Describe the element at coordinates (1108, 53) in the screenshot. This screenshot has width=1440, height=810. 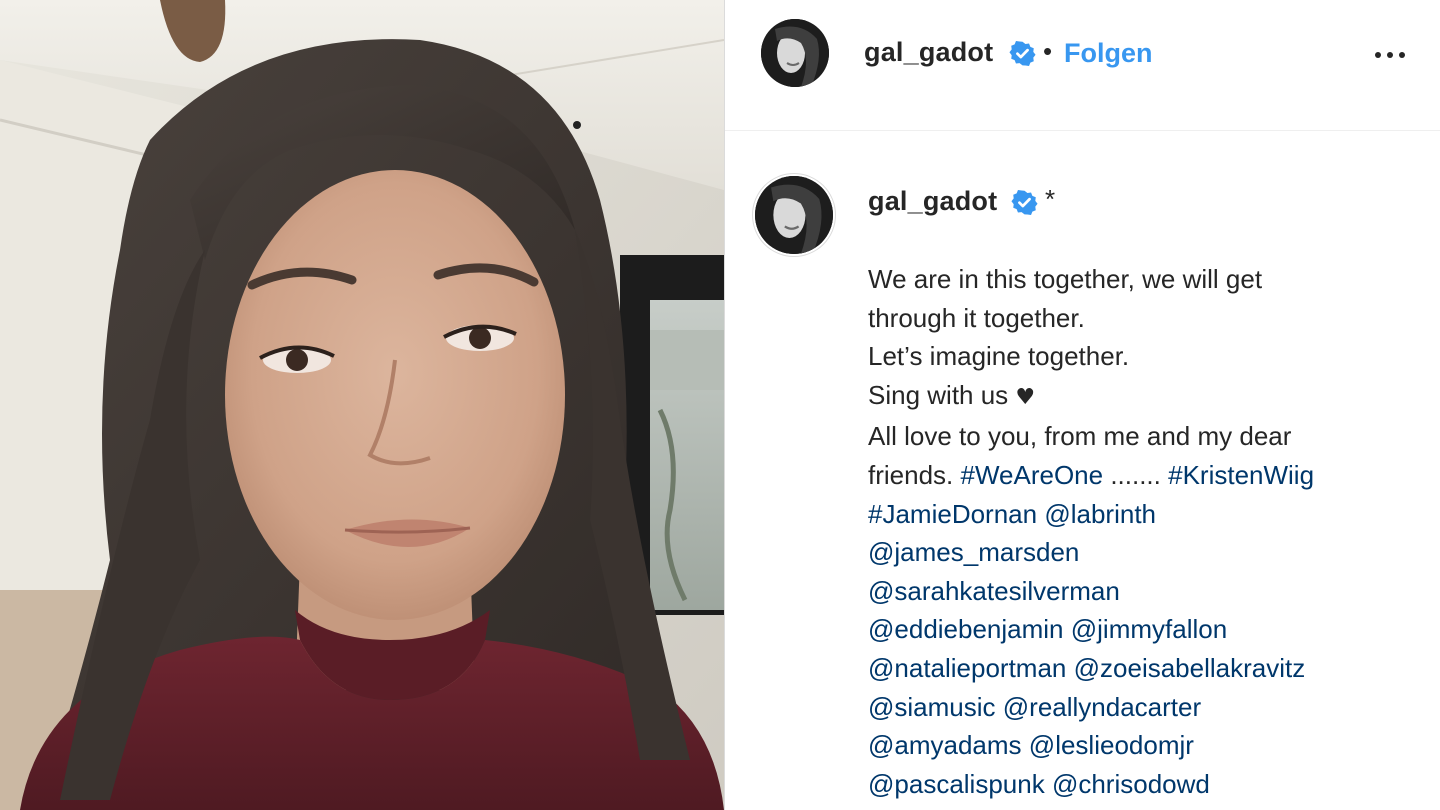
I see `follow-button: Folgen` at that location.